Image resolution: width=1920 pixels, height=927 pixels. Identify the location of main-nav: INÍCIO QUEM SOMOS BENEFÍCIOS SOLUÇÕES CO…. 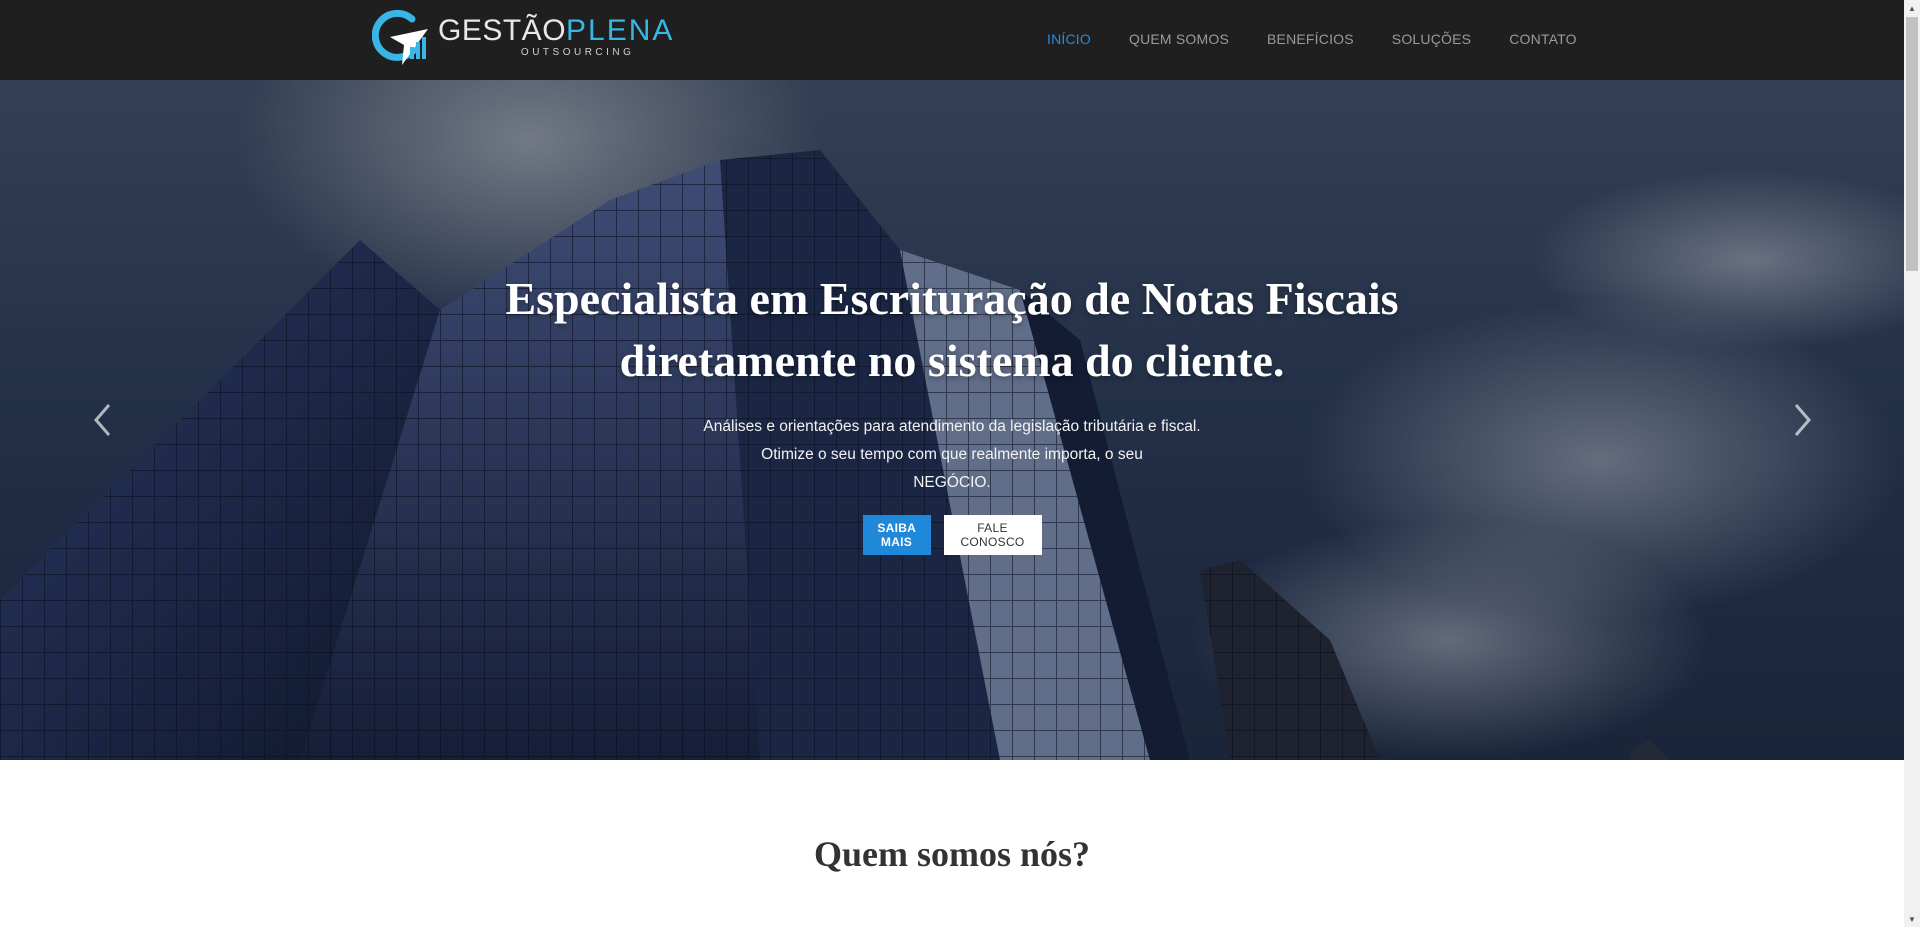
(1312, 40).